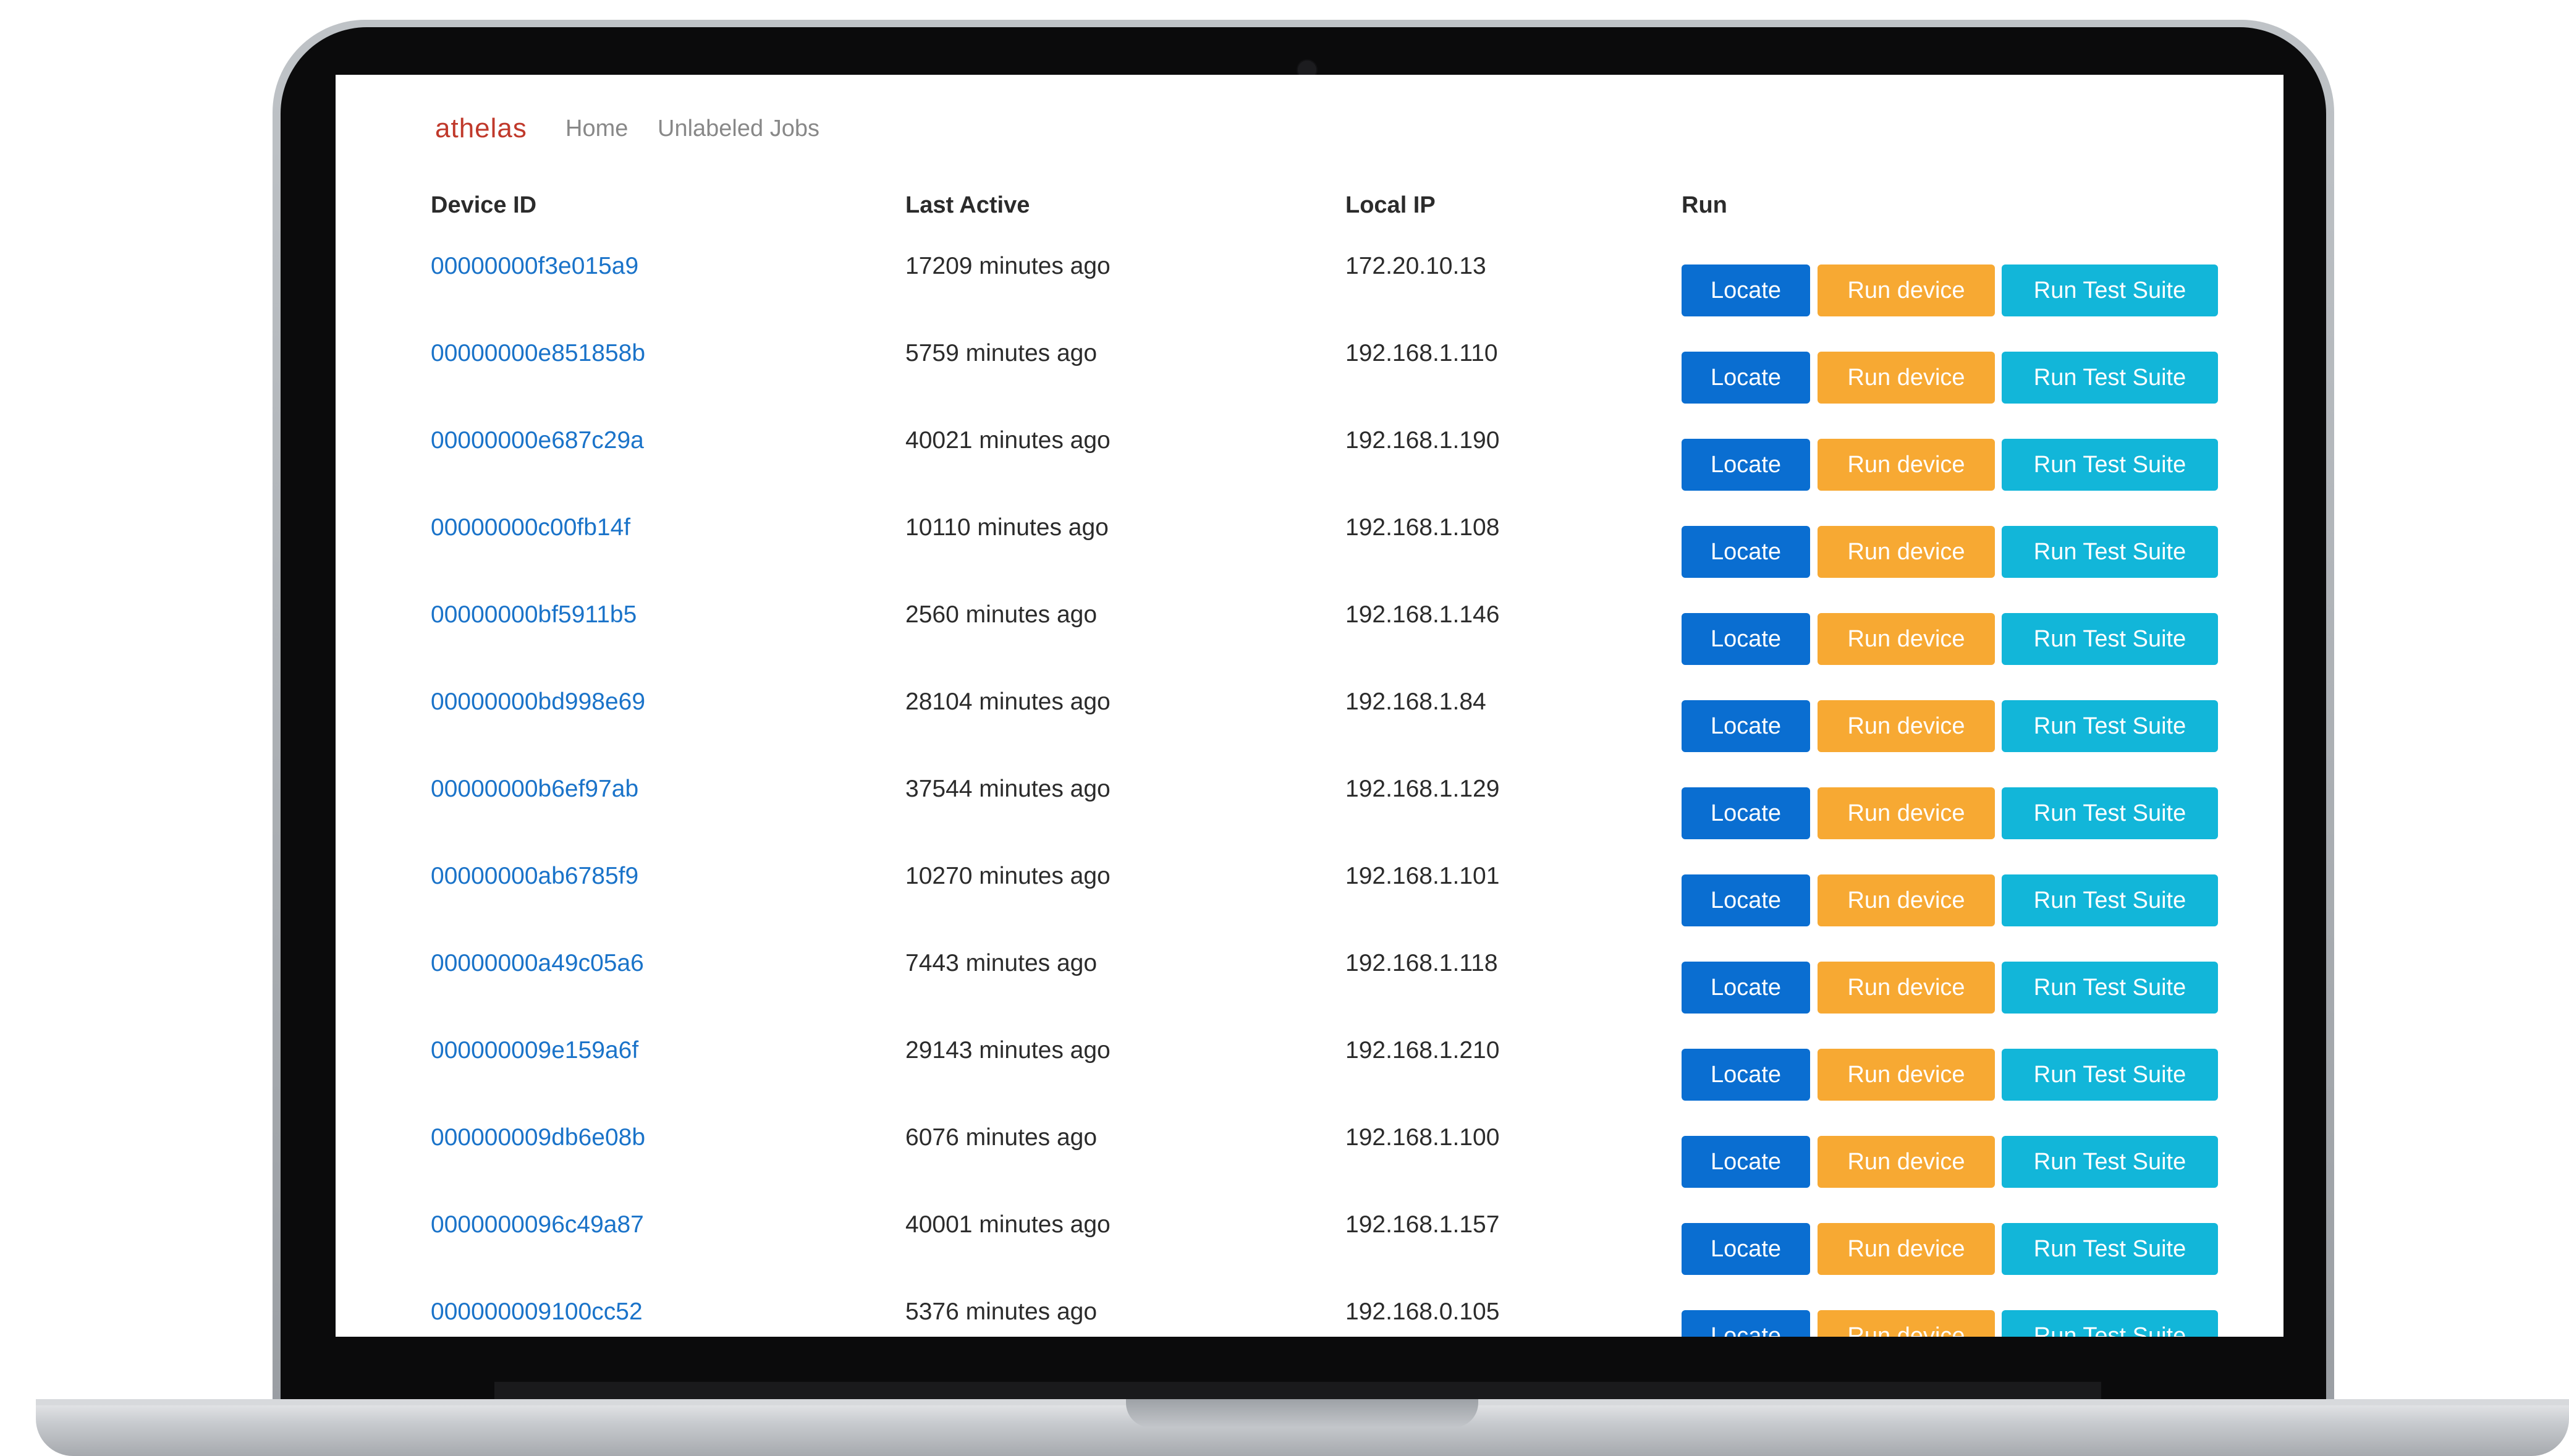 This screenshot has width=2569, height=1456. Describe the element at coordinates (1422, 614) in the screenshot. I see `local-ip-cell: 192.168.1.146` at that location.